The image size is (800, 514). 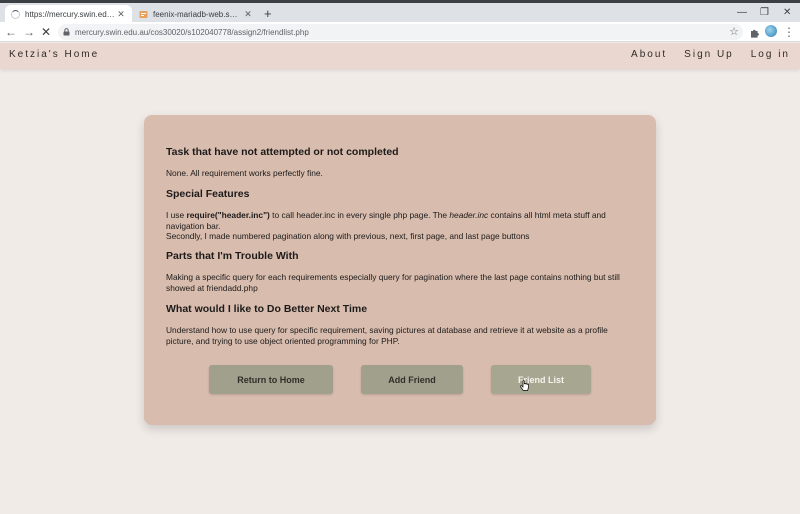 I want to click on text-fragment: I use, so click(x=176, y=215).